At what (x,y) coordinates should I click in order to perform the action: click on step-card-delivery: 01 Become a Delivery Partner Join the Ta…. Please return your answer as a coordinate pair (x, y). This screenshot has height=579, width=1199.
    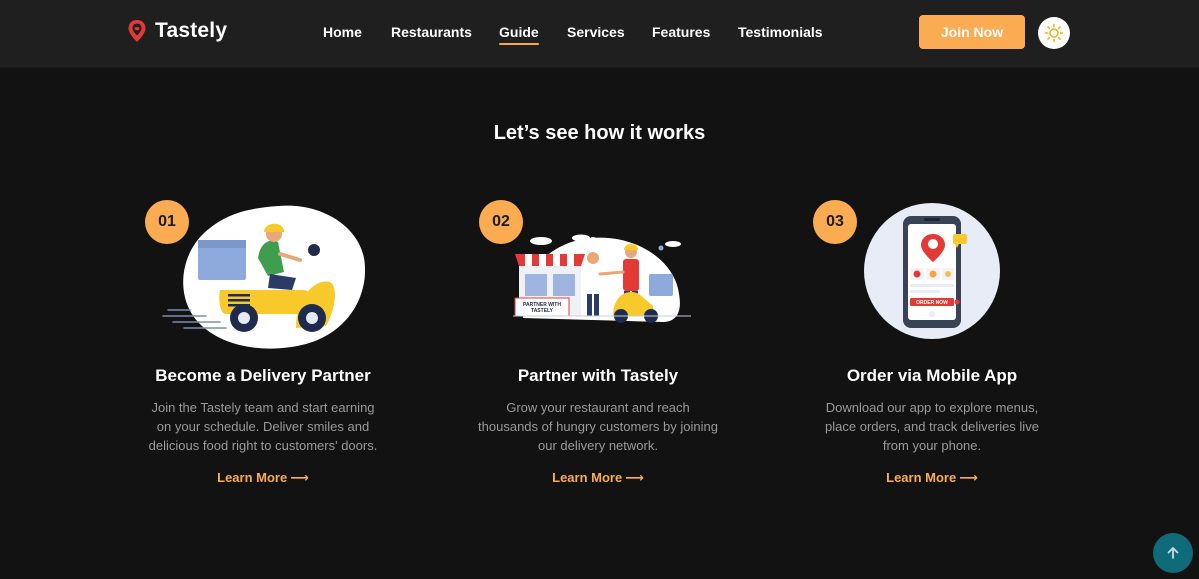
    Looking at the image, I should click on (263, 348).